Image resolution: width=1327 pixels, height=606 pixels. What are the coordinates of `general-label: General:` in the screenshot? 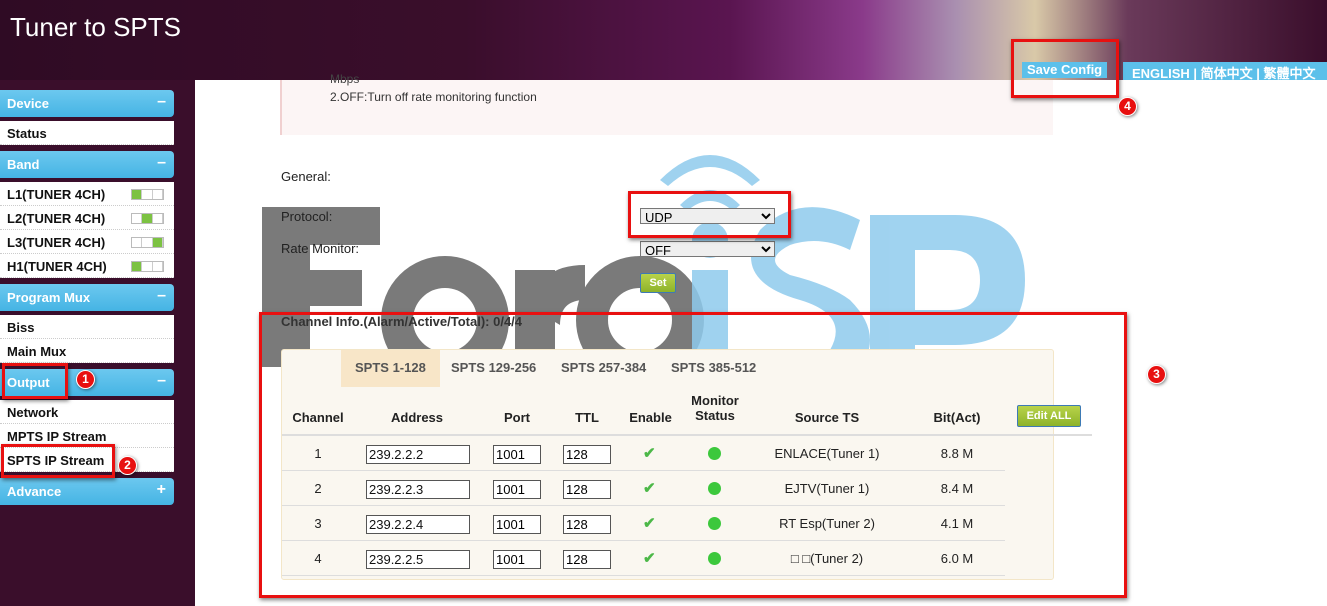 It's located at (306, 176).